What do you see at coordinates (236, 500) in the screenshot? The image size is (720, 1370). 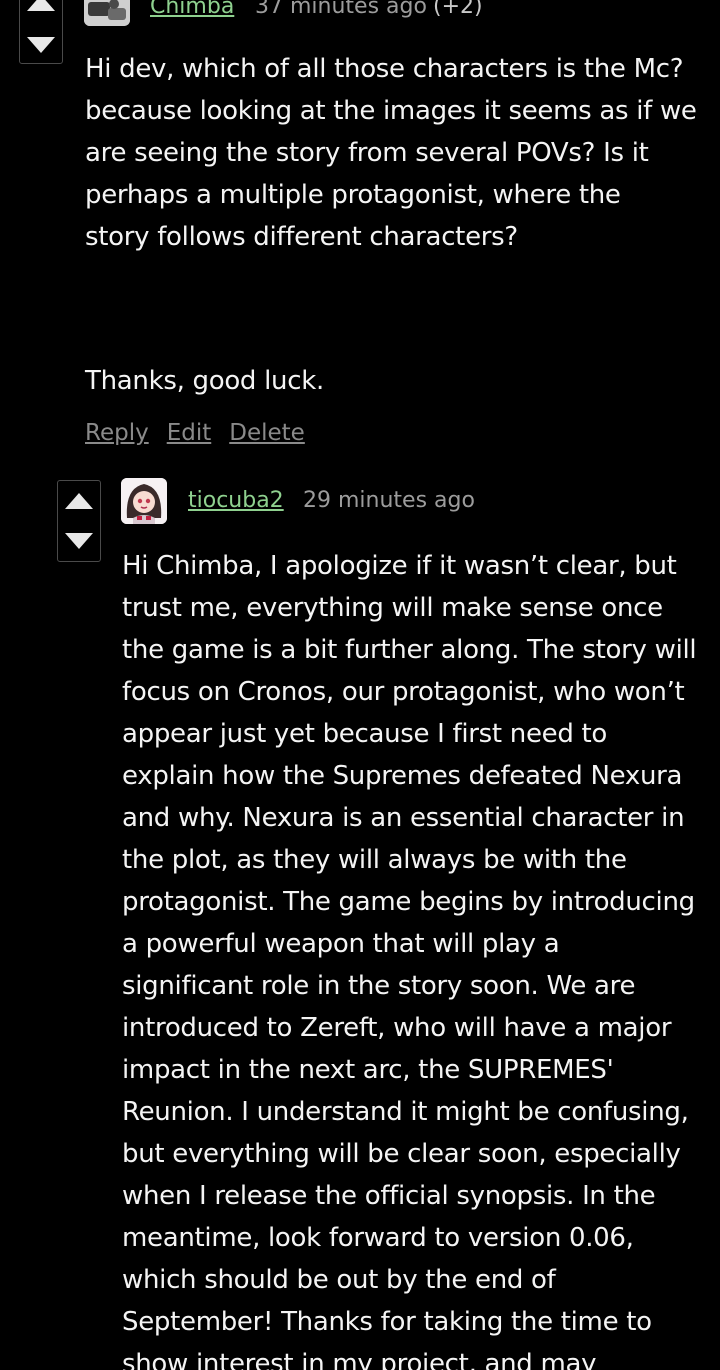 I see `comment2-username: tiocuba2` at bounding box center [236, 500].